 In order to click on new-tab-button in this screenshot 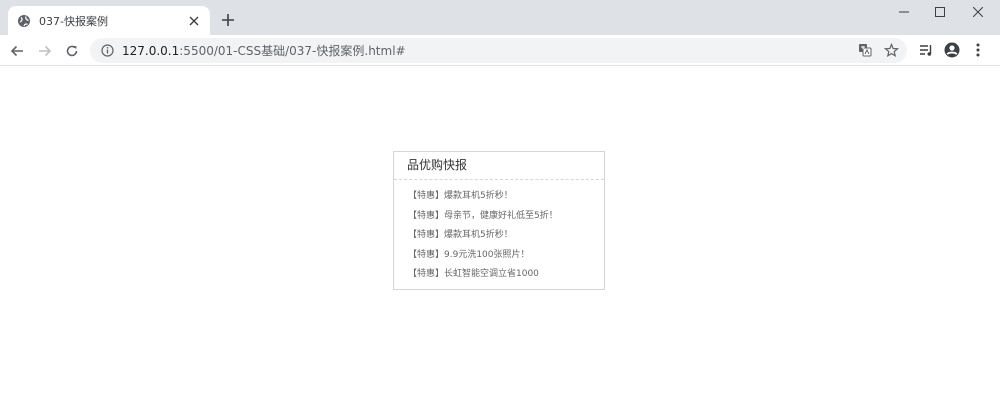, I will do `click(228, 20)`.